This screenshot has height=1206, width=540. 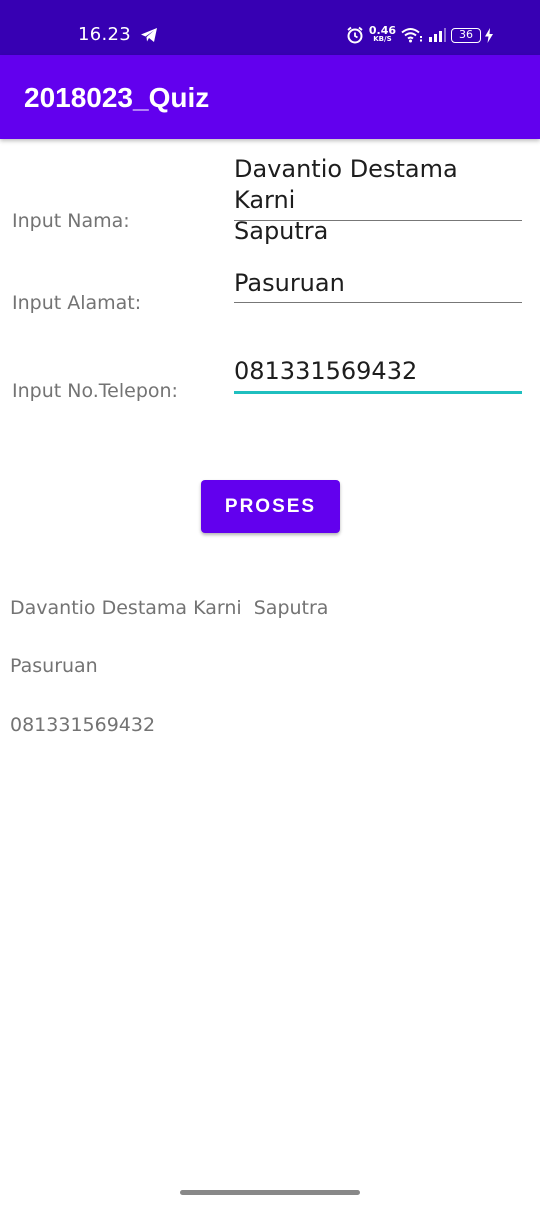 I want to click on battery-indicator: 36, so click(x=472, y=35).